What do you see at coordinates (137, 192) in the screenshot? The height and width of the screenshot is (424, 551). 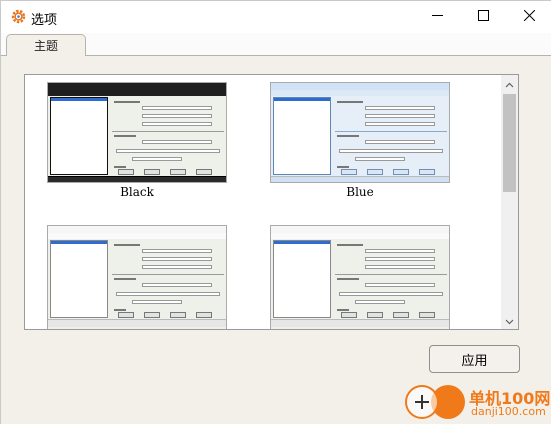 I see `theme-label-black: Black` at bounding box center [137, 192].